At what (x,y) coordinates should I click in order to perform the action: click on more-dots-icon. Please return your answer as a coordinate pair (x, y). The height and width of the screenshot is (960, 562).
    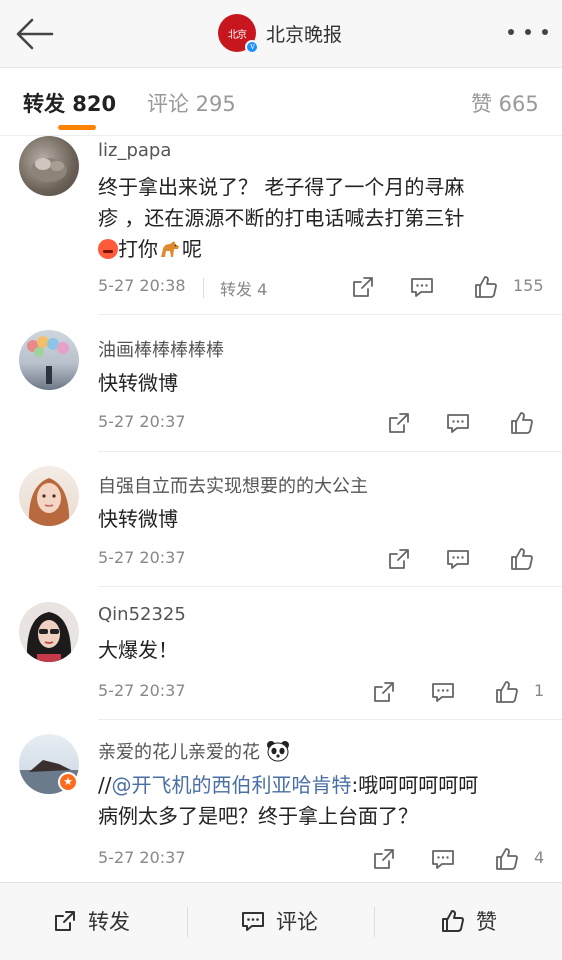
    Looking at the image, I should click on (528, 32).